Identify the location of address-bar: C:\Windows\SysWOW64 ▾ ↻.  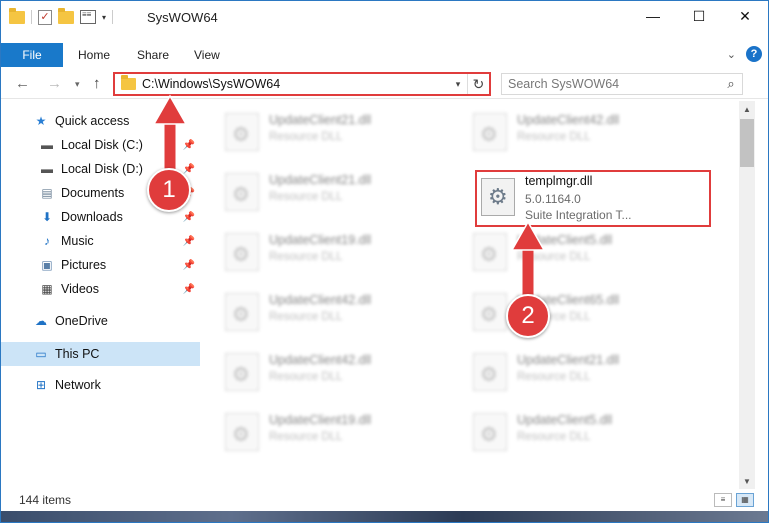
(302, 84).